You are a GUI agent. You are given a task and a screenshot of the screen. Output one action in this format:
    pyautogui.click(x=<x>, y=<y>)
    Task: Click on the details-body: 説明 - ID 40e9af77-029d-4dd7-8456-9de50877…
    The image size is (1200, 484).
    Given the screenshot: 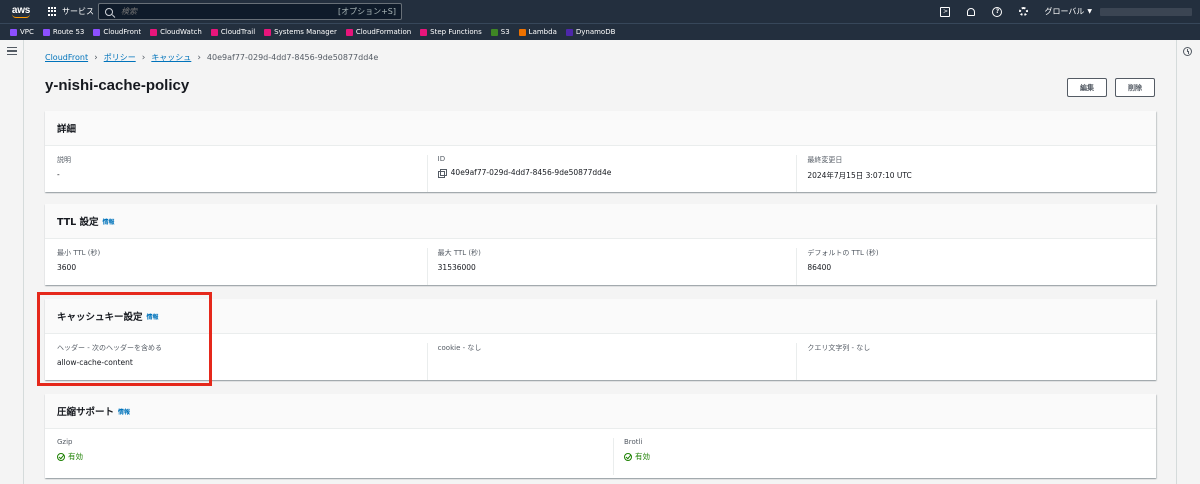 What is the action you would take?
    pyautogui.click(x=600, y=169)
    